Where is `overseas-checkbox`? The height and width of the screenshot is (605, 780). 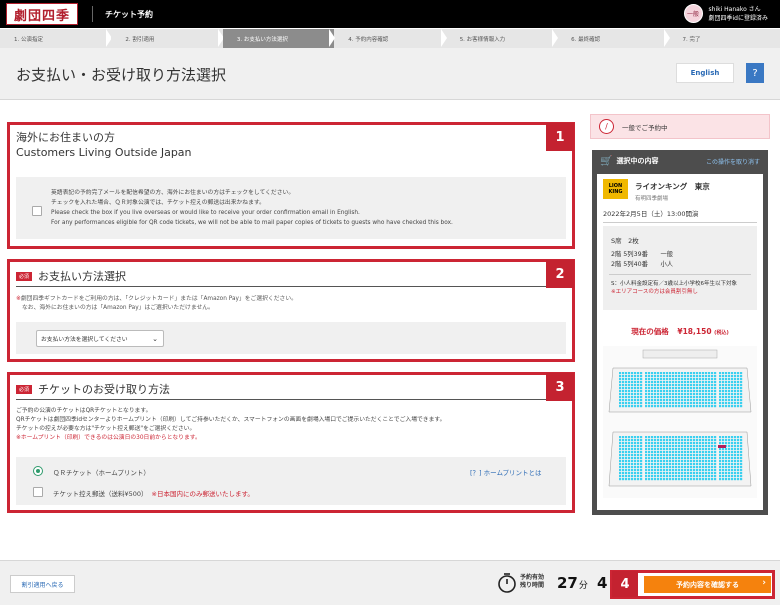
overseas-checkbox is located at coordinates (37, 211).